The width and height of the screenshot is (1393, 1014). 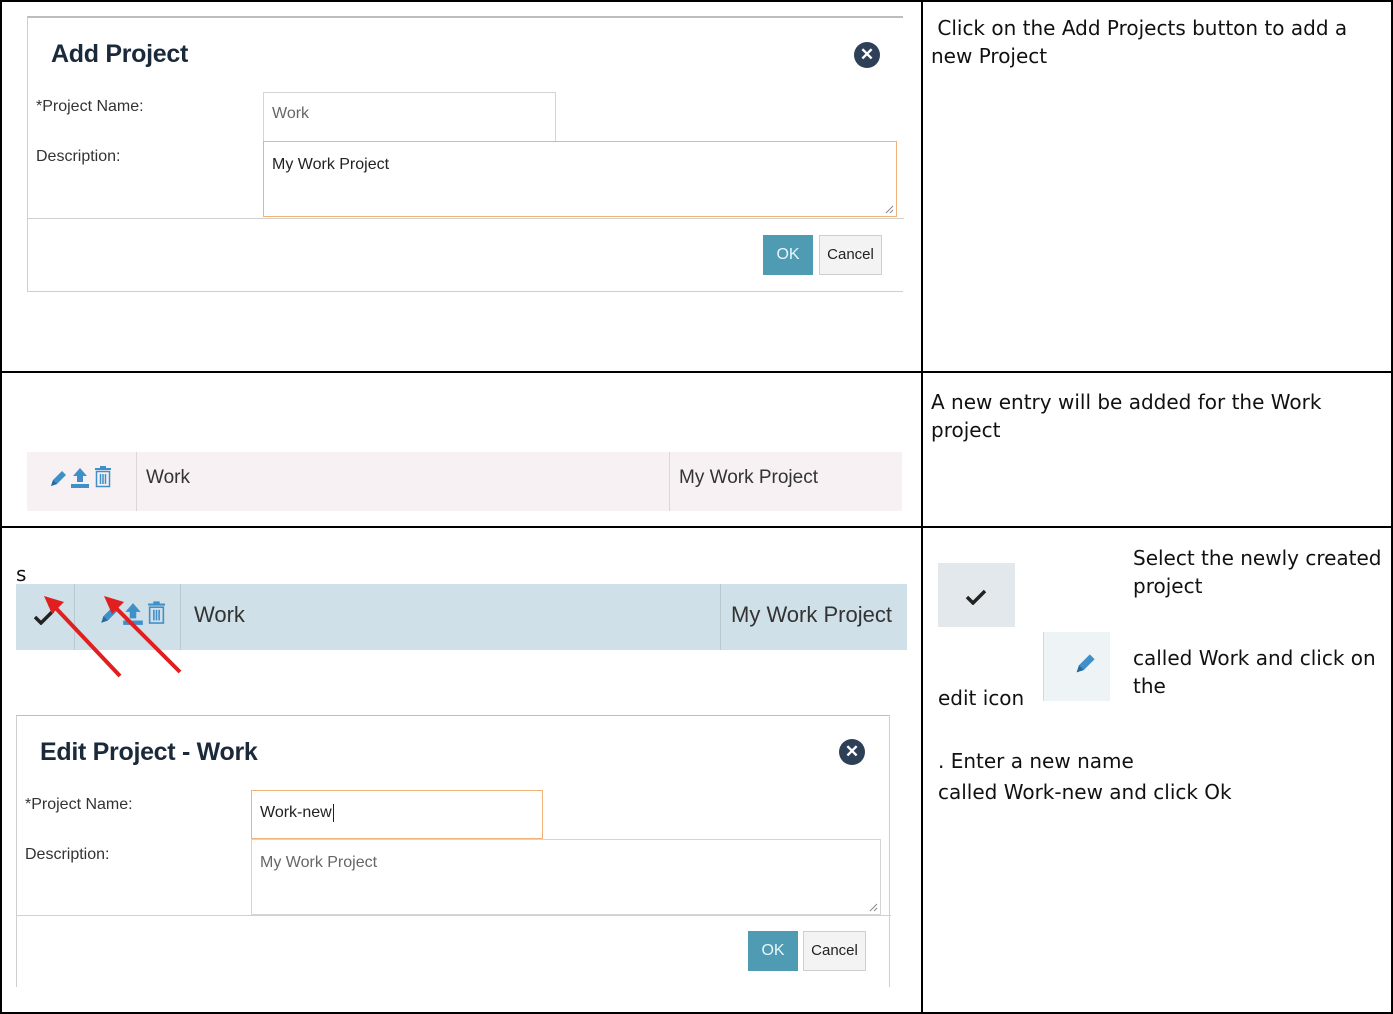 I want to click on project-name-input: Work, so click(x=409, y=117).